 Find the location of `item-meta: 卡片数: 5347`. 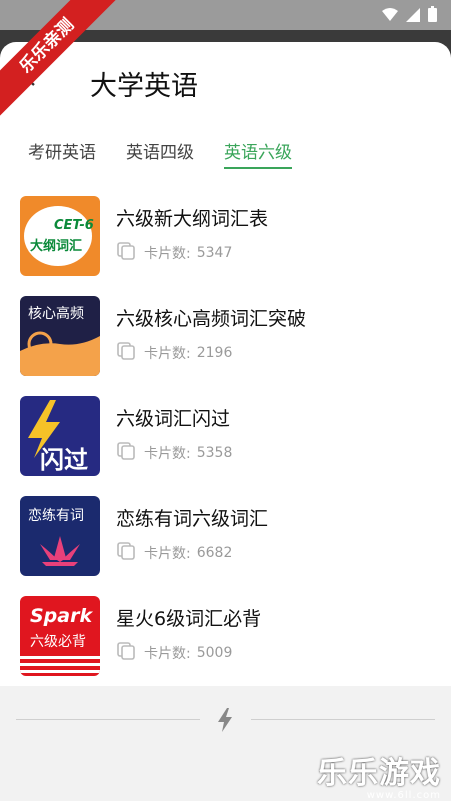

item-meta: 卡片数: 5347 is located at coordinates (174, 253).